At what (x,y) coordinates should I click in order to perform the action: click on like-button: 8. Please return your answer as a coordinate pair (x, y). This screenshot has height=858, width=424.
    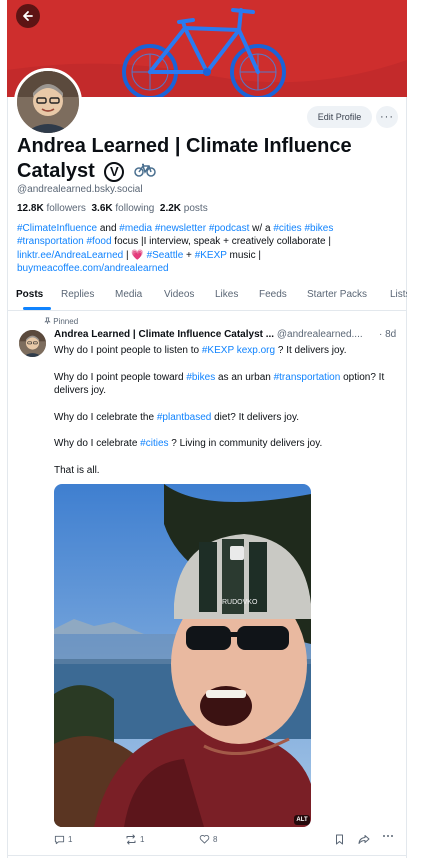
    Looking at the image, I should click on (208, 839).